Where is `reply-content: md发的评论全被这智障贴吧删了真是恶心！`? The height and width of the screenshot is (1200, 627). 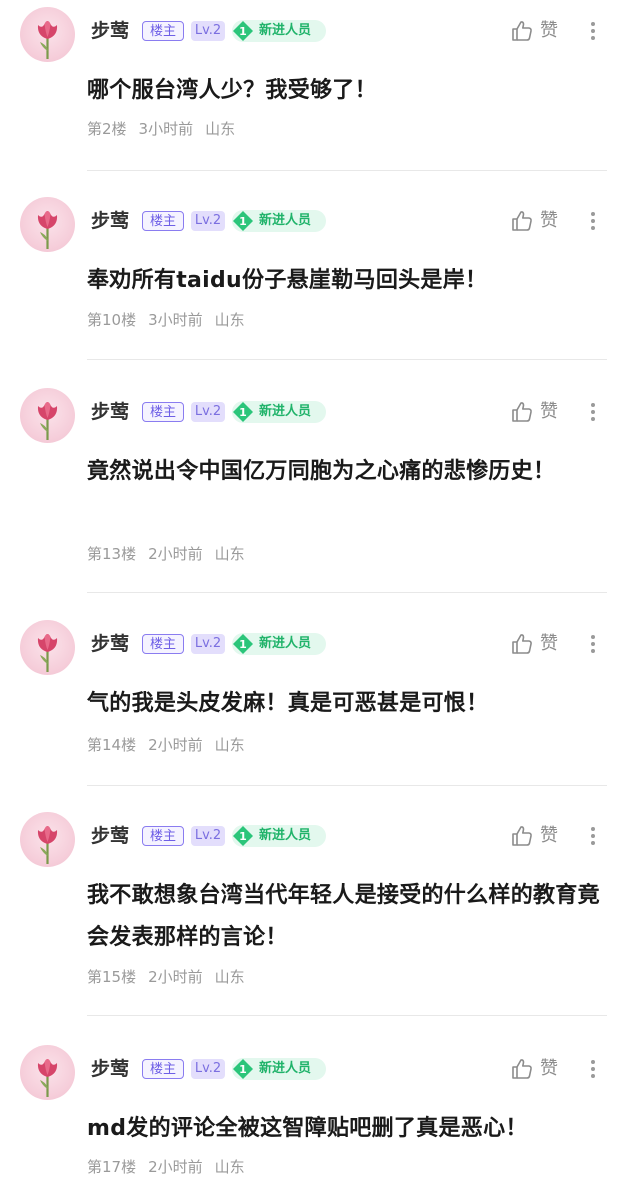 reply-content: md发的评论全被这智障贴吧删了真是恶心！ is located at coordinates (307, 1128).